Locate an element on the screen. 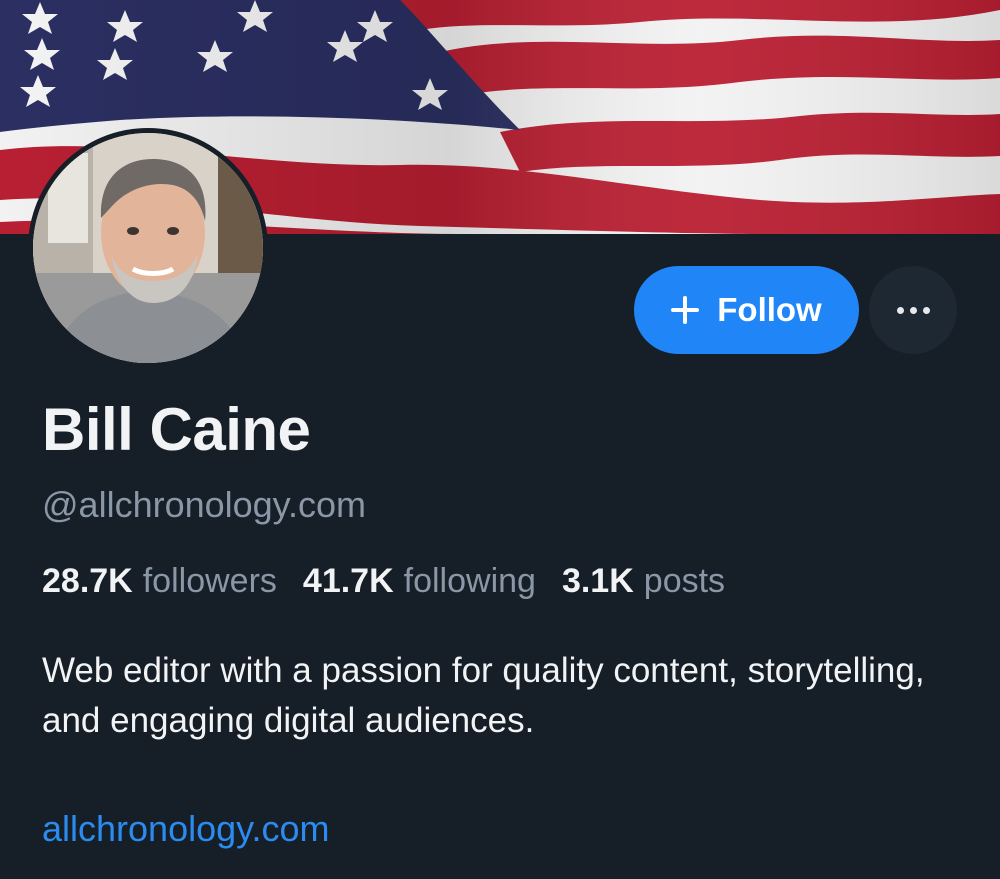  following-count: 41.7K is located at coordinates (348, 581).